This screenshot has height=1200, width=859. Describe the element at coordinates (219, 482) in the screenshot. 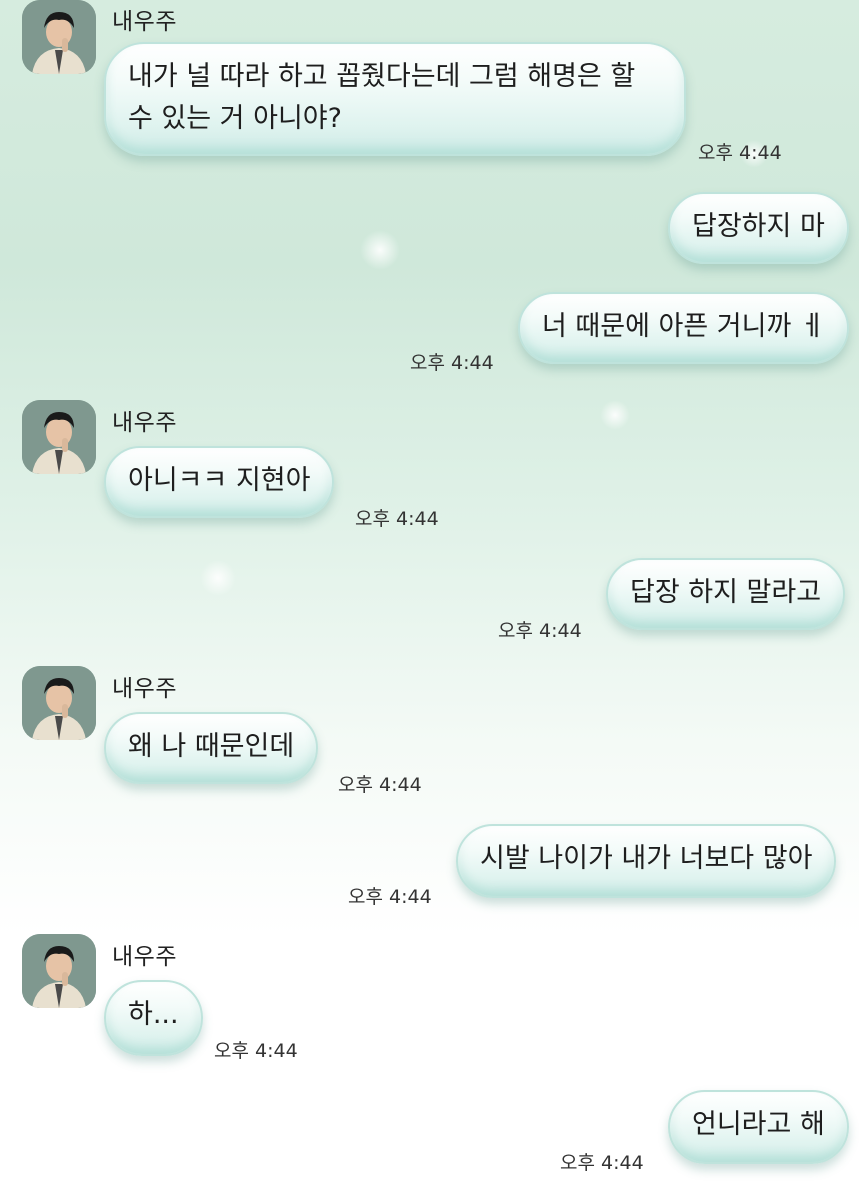

I see `message-bubble-incoming: 아니ㅋㅋ 지현아` at that location.